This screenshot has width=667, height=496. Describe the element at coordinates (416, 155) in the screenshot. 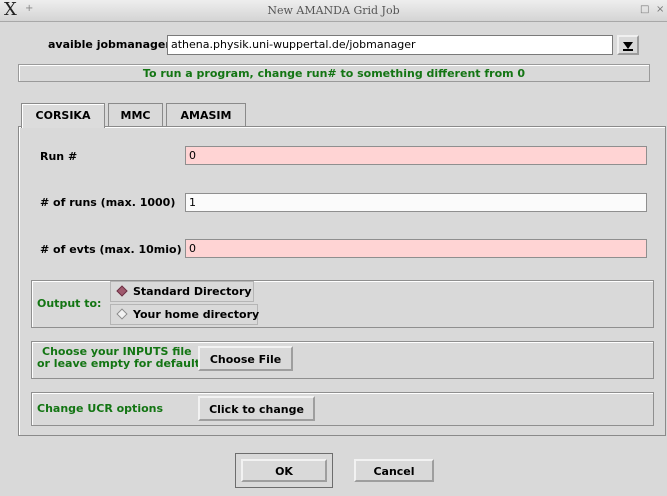

I see `run-number-input: 0` at that location.